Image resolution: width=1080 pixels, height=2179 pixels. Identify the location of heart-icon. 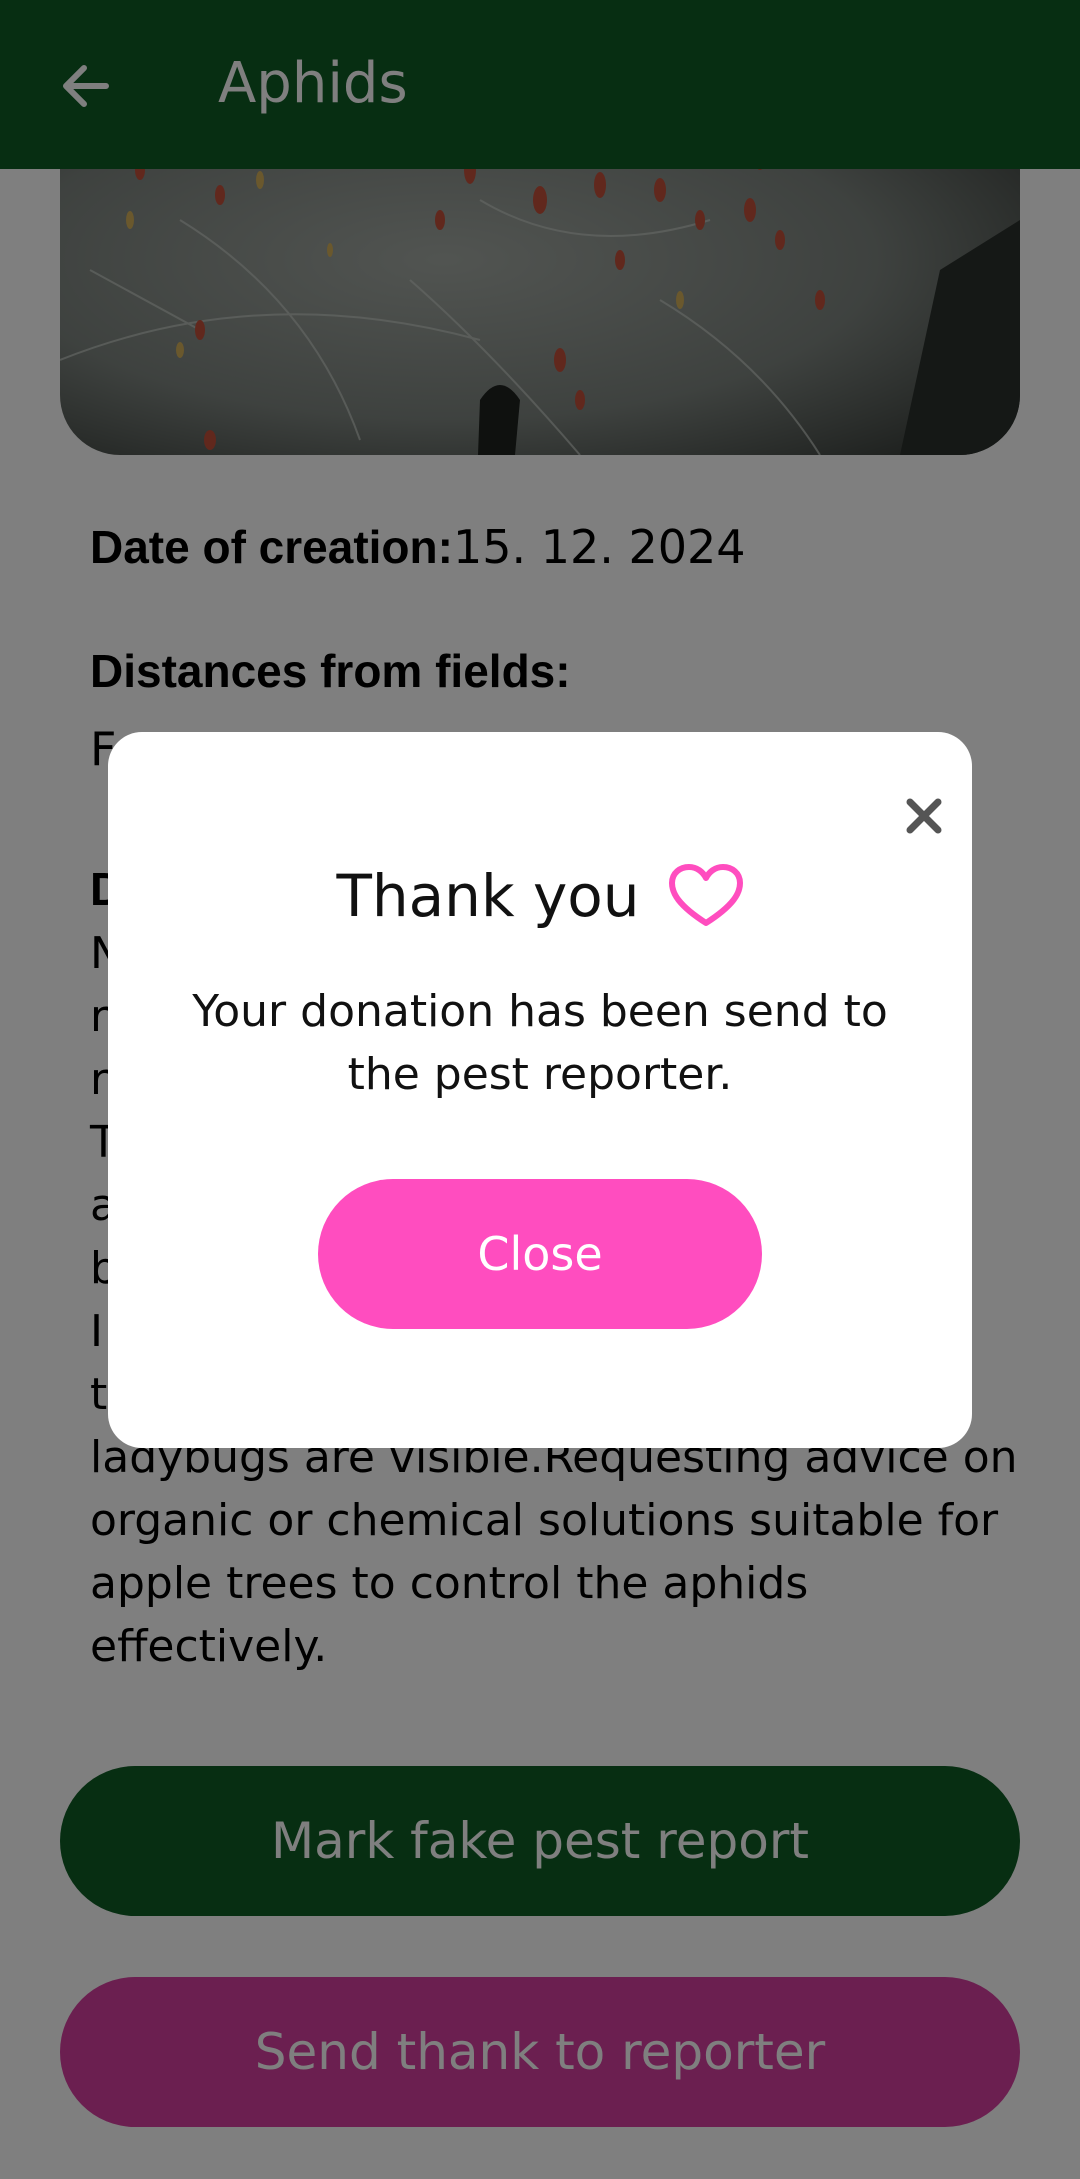
(705, 895).